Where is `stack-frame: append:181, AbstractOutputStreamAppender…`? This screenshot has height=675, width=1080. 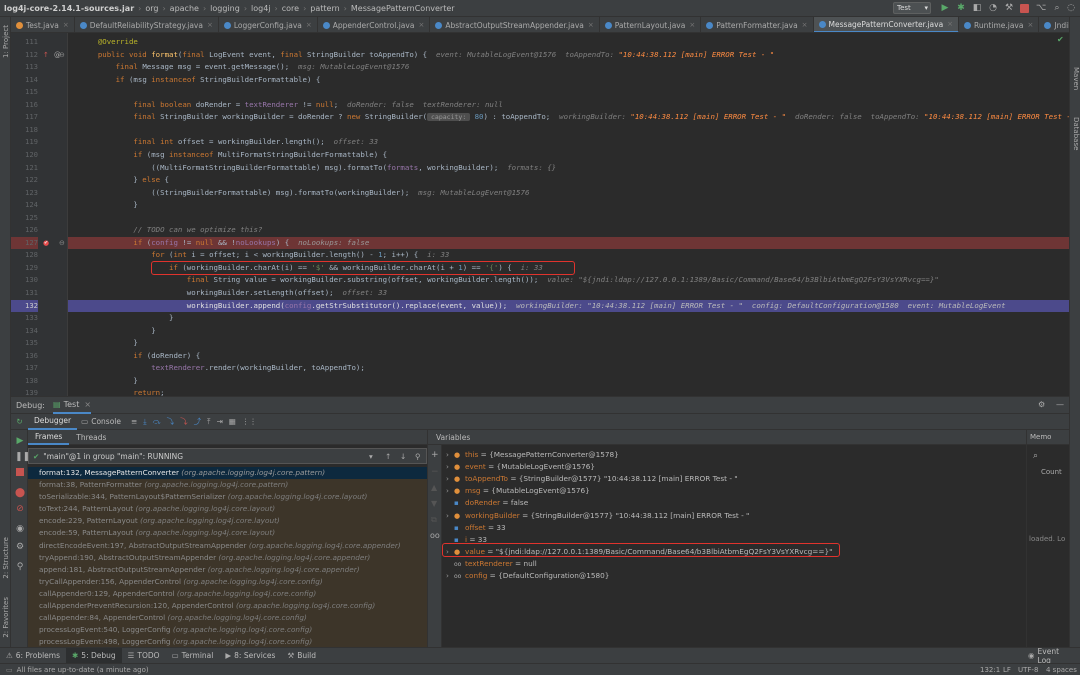
stack-frame: append:181, AbstractOutputStreamAppender… is located at coordinates (227, 569).